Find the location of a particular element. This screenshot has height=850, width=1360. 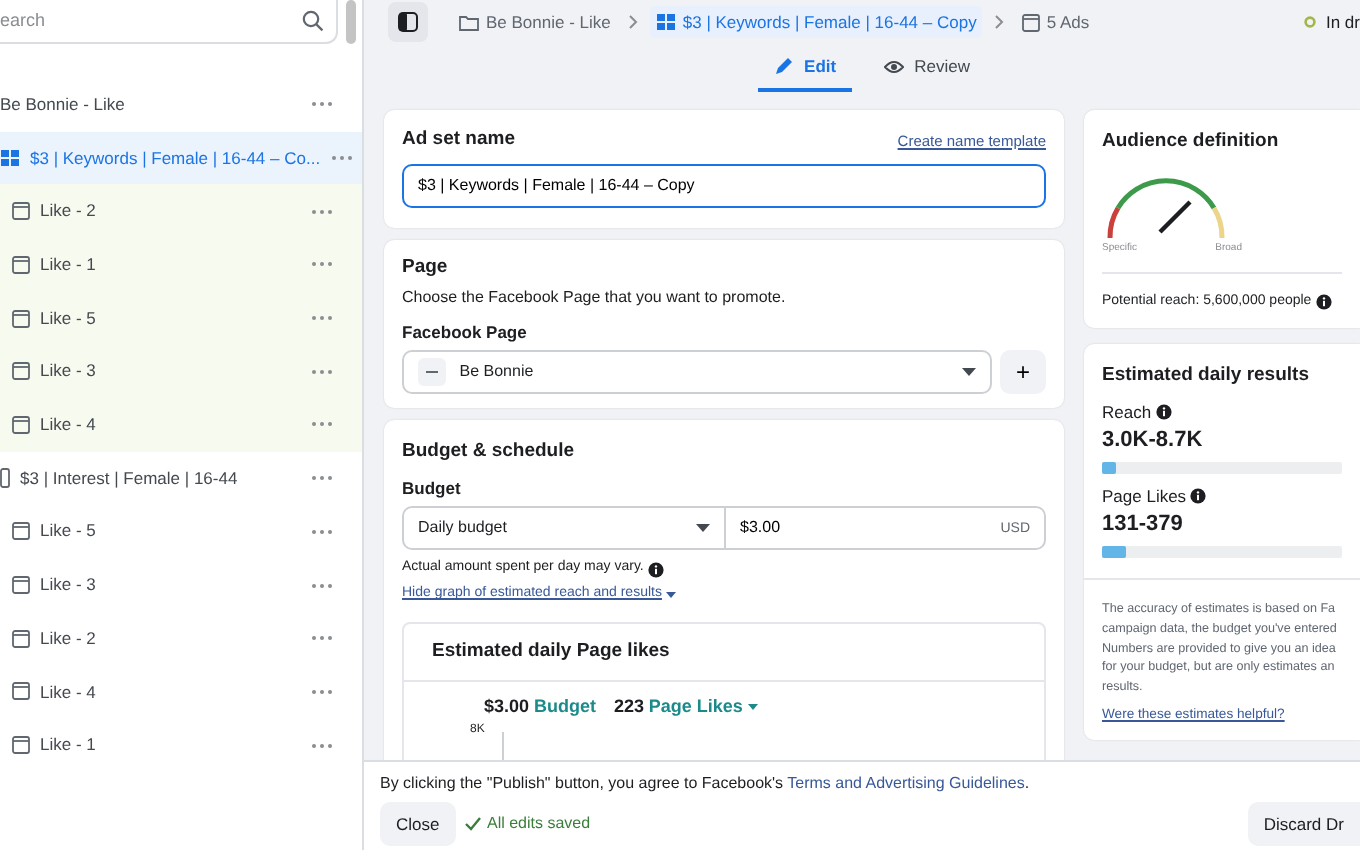

panel-icon is located at coordinates (408, 22).